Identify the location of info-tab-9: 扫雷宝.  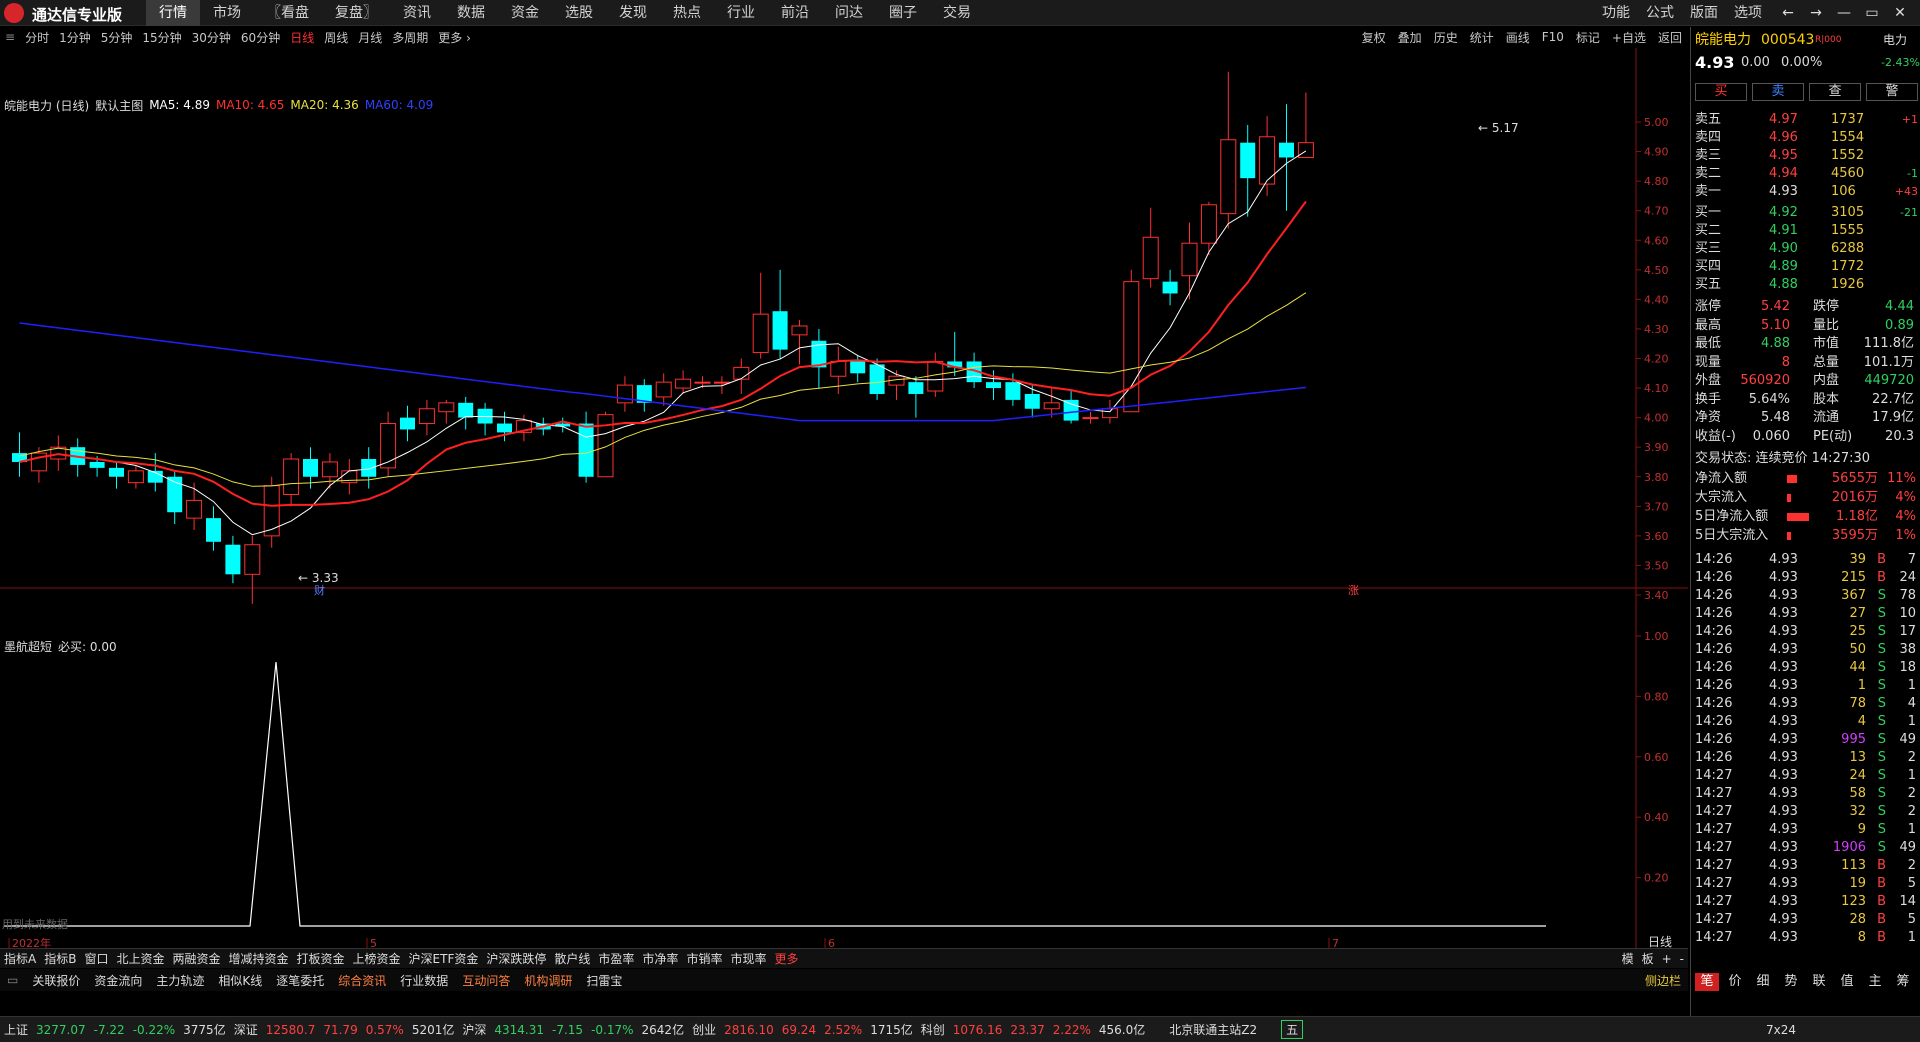
(604, 980).